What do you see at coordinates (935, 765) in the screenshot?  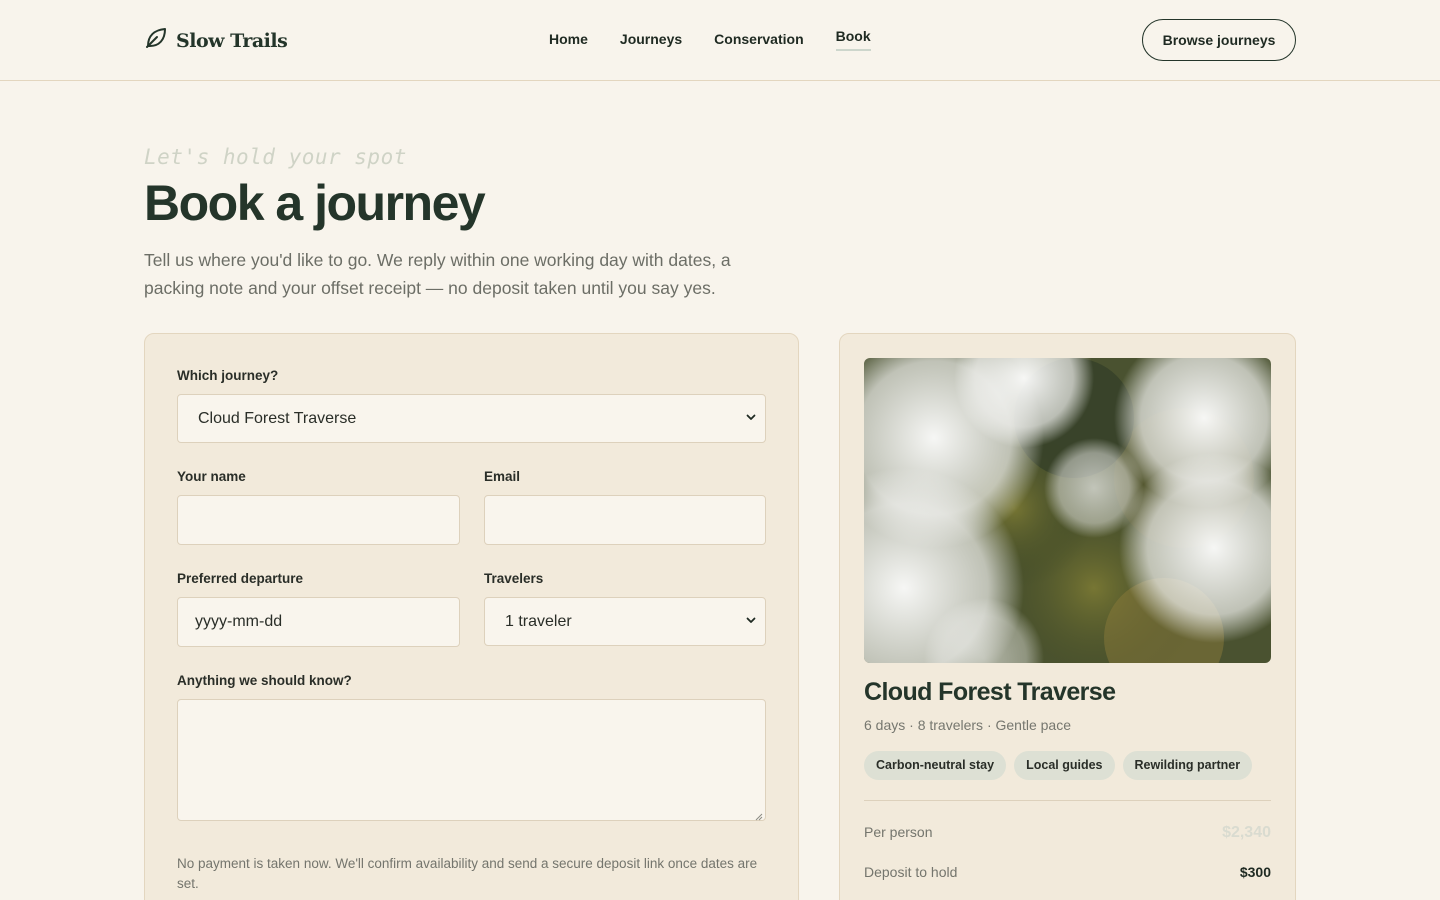 I see `tag-carbon-neutral: Carbon-neutral stay` at bounding box center [935, 765].